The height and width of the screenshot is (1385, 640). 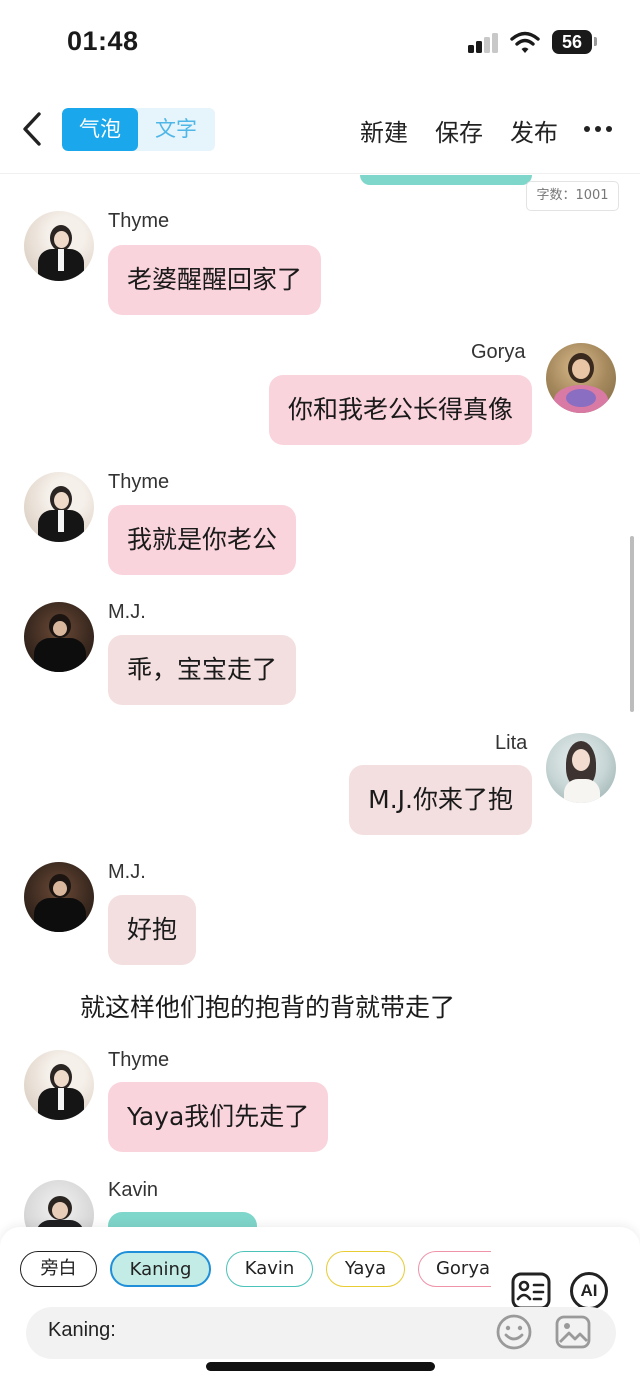 I want to click on narration-text: 就这样他们抱的抱背的背就带走了, so click(x=267, y=1006).